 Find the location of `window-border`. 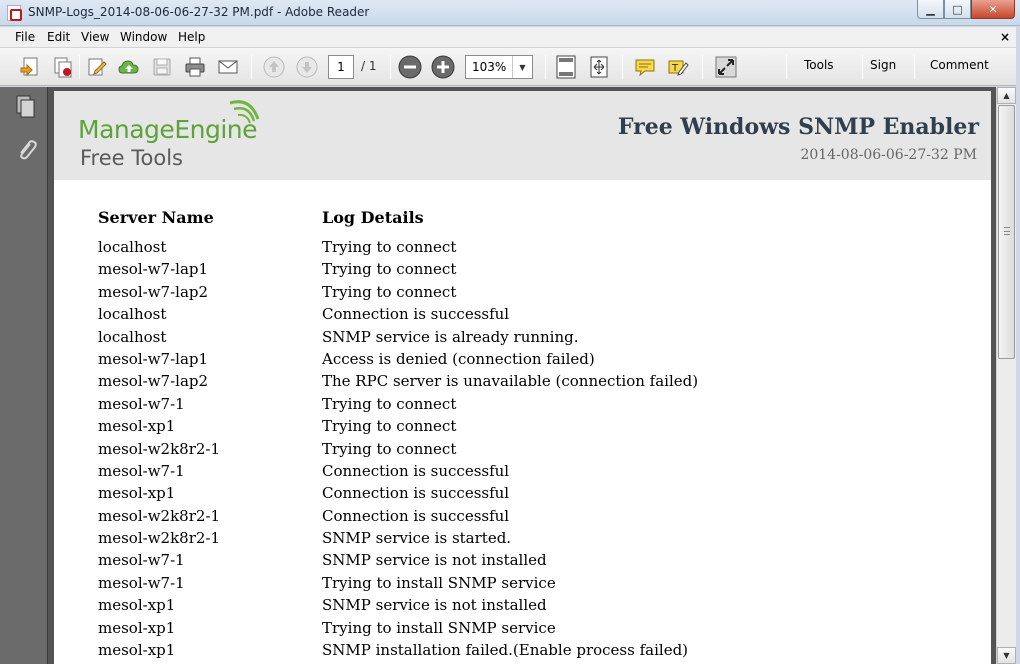

window-border is located at coordinates (1018, 345).